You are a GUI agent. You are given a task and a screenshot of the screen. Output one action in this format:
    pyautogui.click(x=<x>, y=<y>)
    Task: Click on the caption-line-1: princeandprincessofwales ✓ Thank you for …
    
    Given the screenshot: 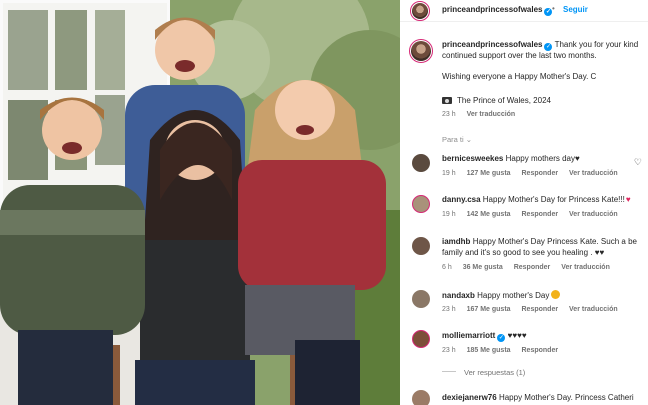 What is the action you would take?
    pyautogui.click(x=540, y=45)
    